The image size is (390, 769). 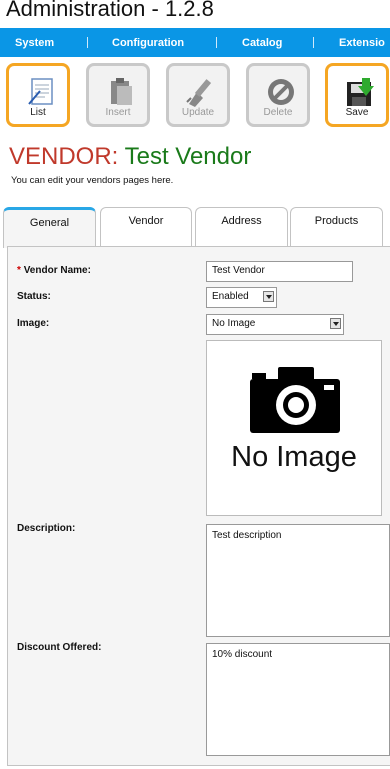 I want to click on save-icon, so click(x=360, y=92).